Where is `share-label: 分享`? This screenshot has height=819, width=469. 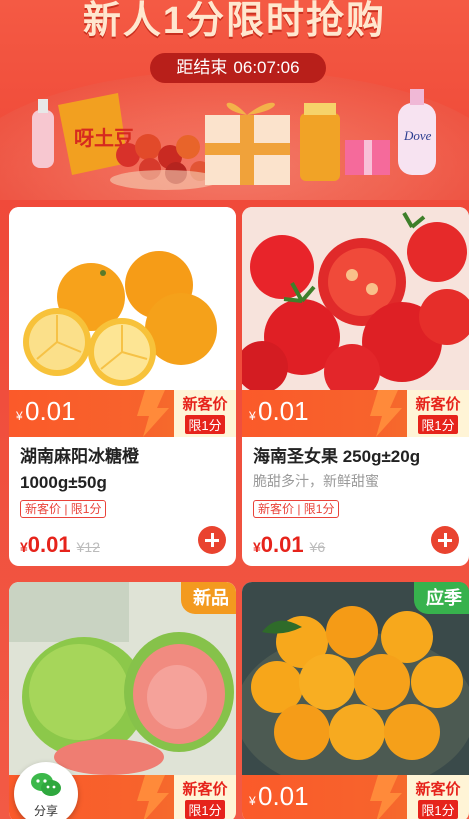
share-label: 分享 is located at coordinates (45, 811).